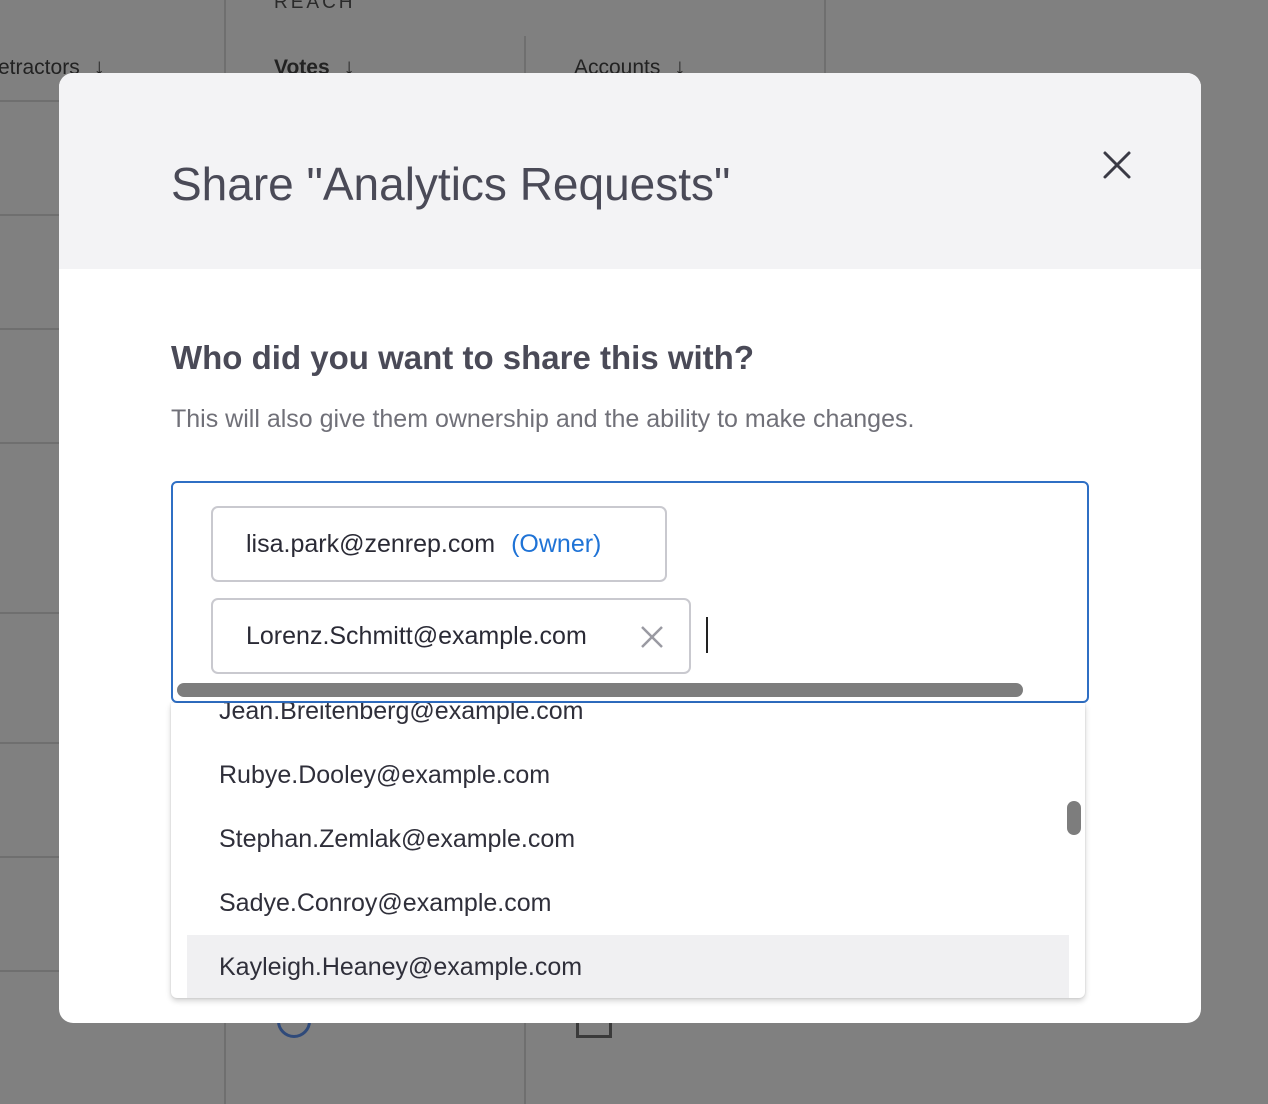  I want to click on suggestion-item: Sadye.Conroy@example.com, so click(628, 903).